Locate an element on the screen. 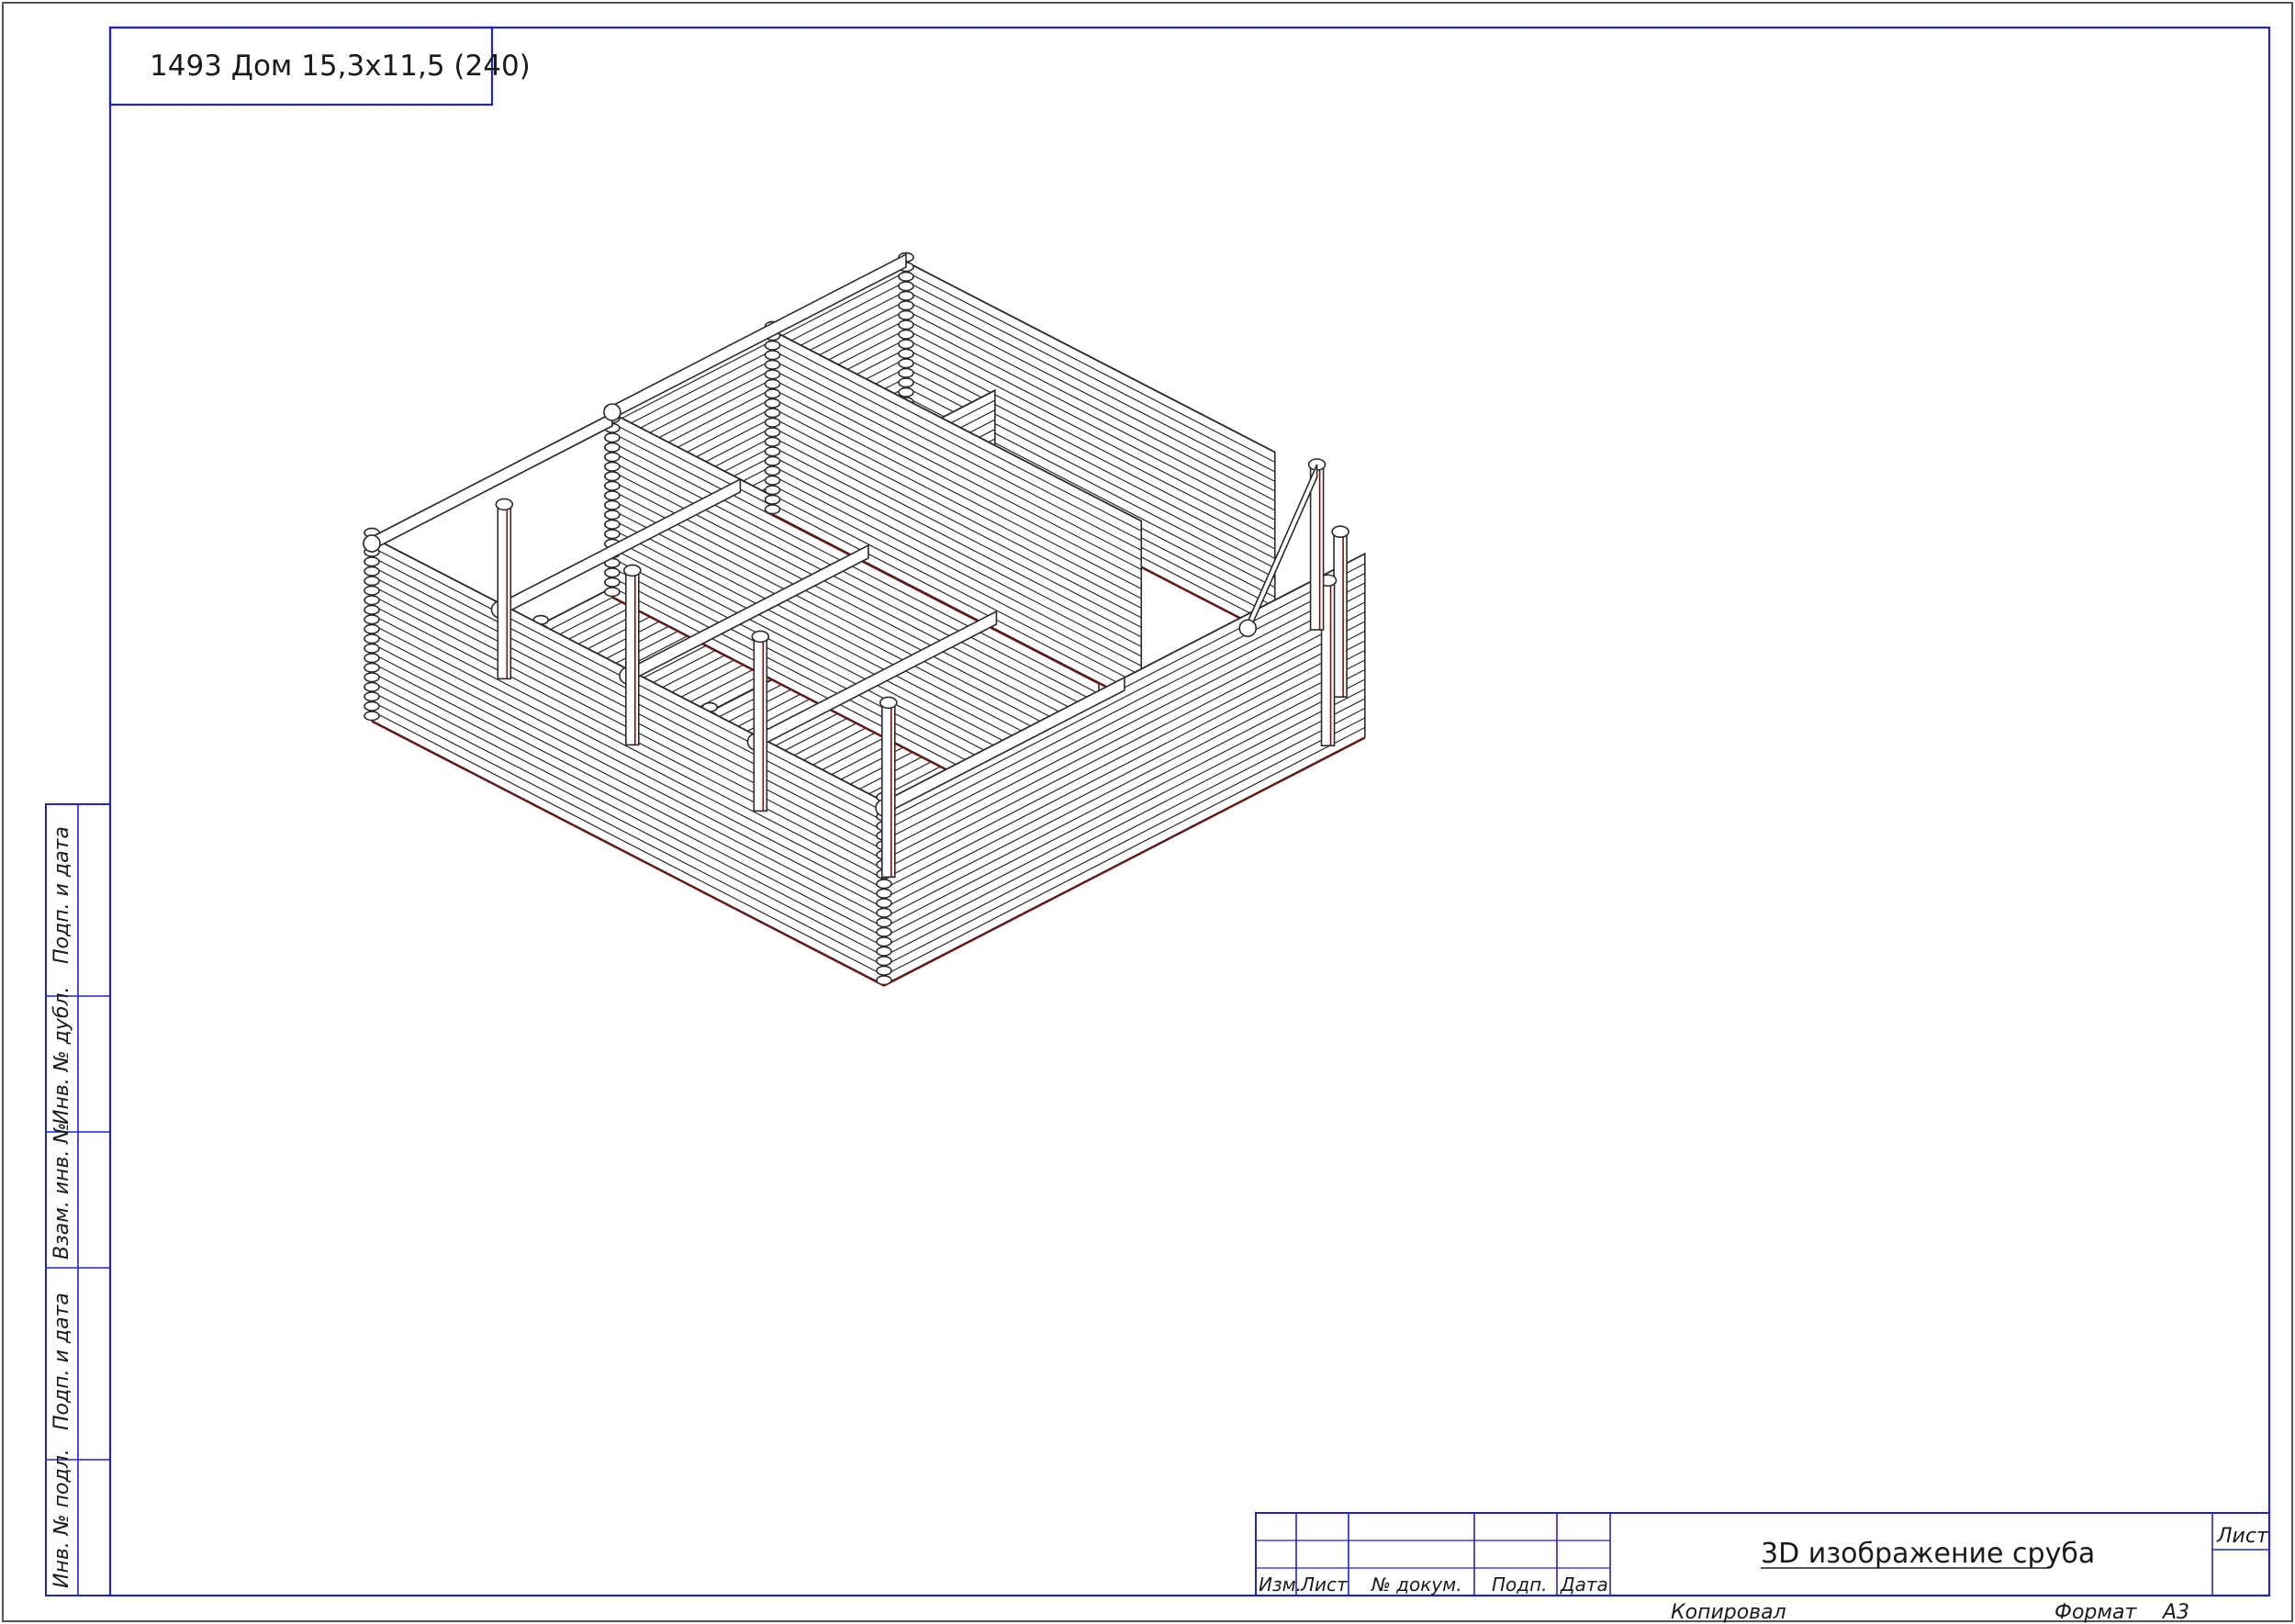 Image resolution: width=2295 pixels, height=1624 pixels. veranda-post-1-top is located at coordinates (504, 504).